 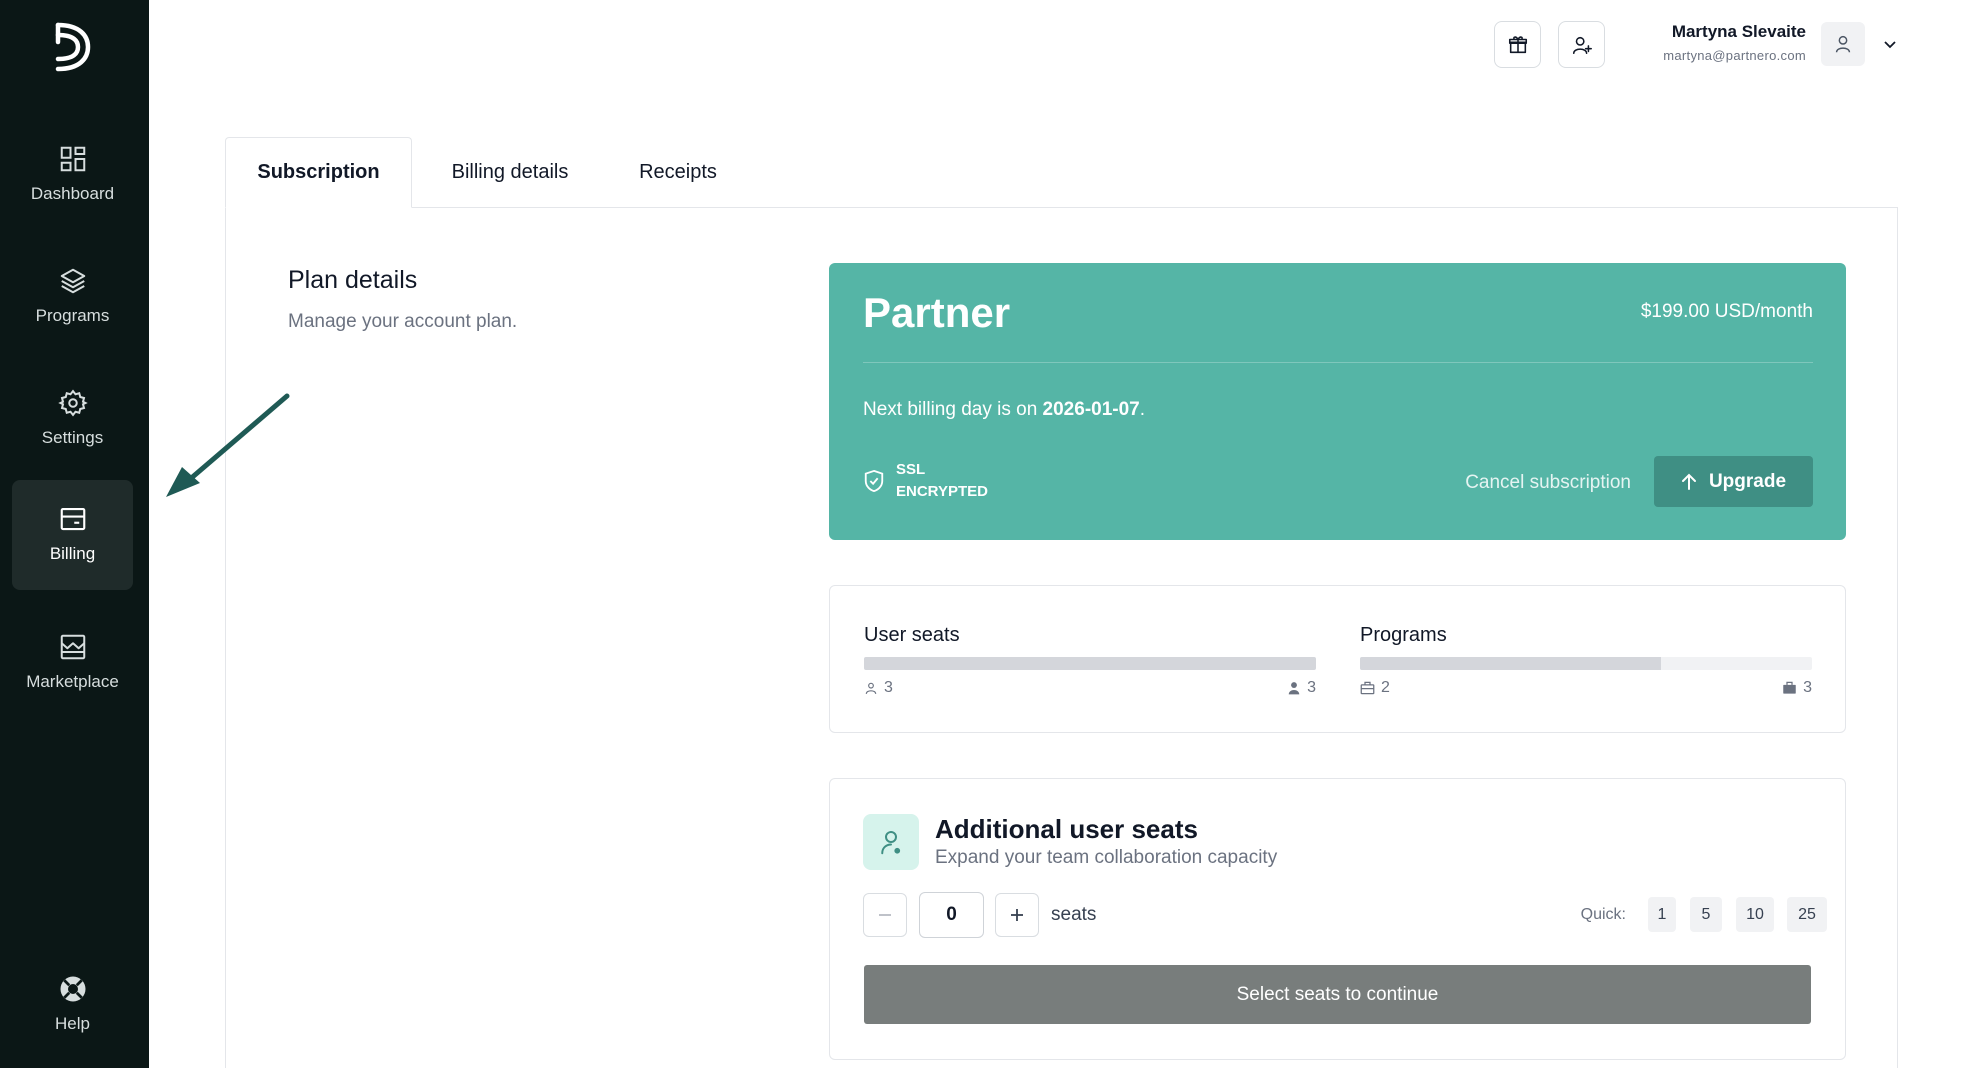 I want to click on gear-icon, so click(x=72, y=403).